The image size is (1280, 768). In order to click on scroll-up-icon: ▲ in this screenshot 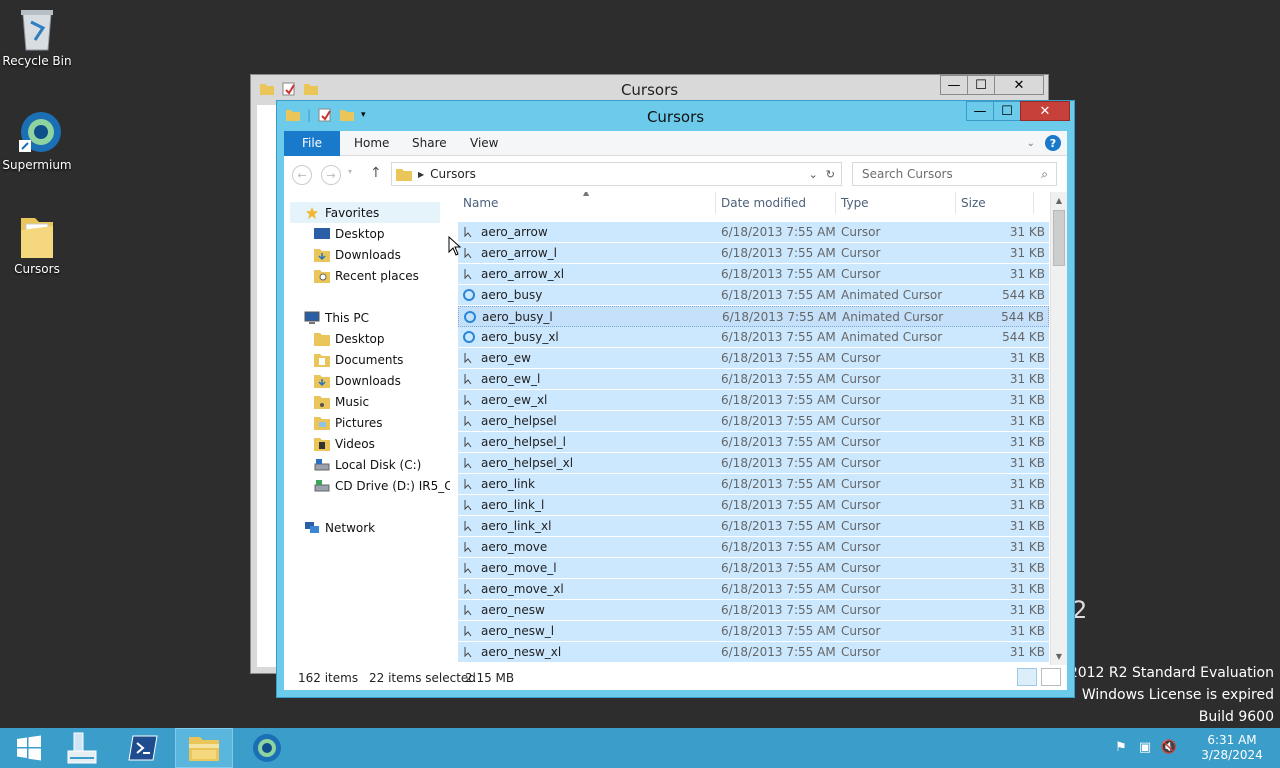, I will do `click(1059, 200)`.